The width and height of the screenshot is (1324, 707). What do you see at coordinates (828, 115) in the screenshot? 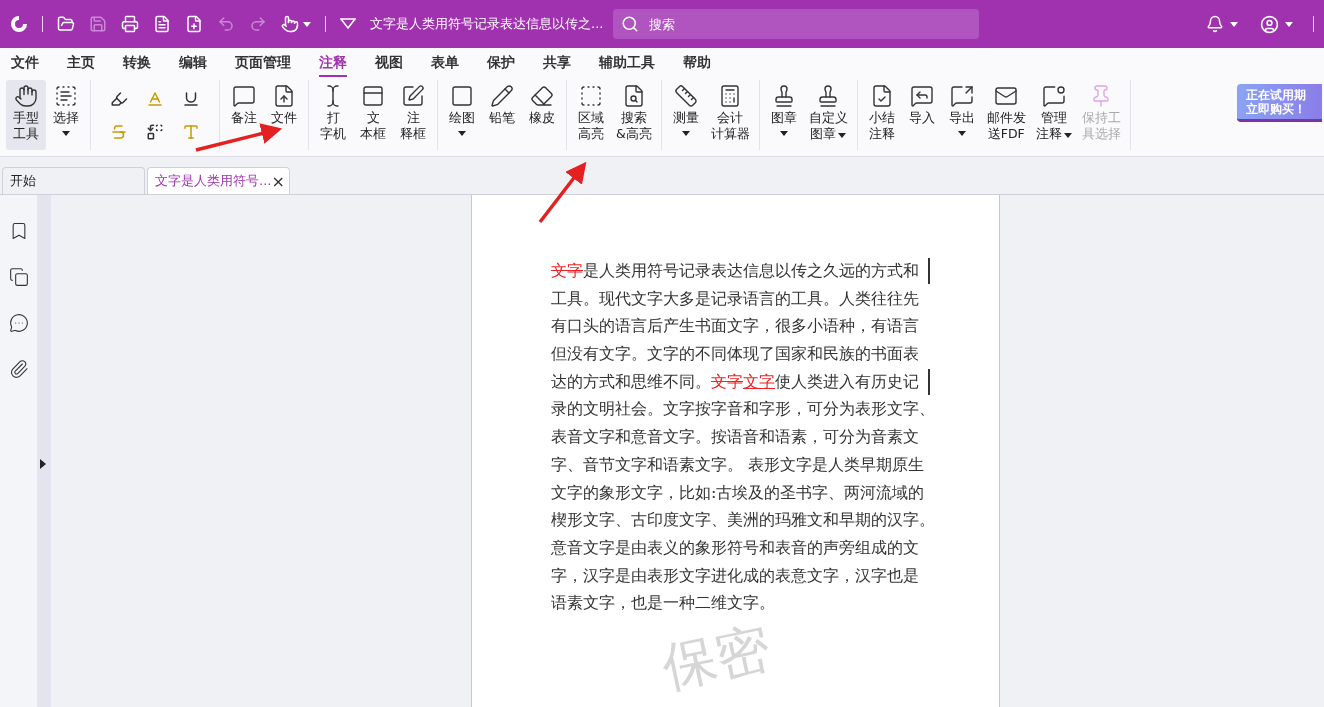
I see `ribbon-tool-button: 自定义 图章` at bounding box center [828, 115].